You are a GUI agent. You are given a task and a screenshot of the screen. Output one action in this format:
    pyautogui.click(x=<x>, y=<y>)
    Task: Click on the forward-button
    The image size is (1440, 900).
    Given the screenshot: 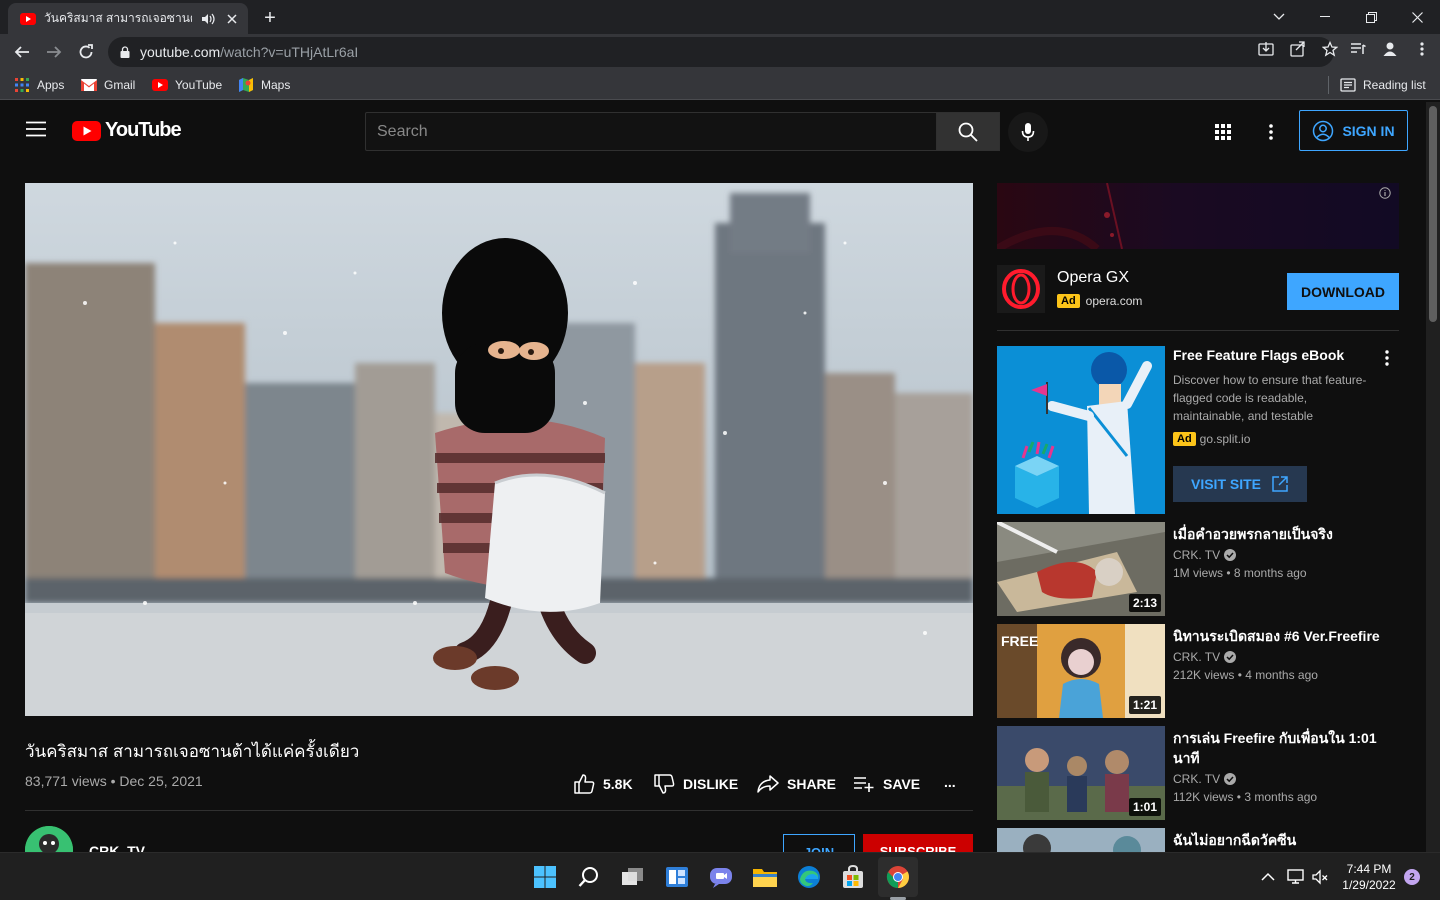 What is the action you would take?
    pyautogui.click(x=54, y=52)
    